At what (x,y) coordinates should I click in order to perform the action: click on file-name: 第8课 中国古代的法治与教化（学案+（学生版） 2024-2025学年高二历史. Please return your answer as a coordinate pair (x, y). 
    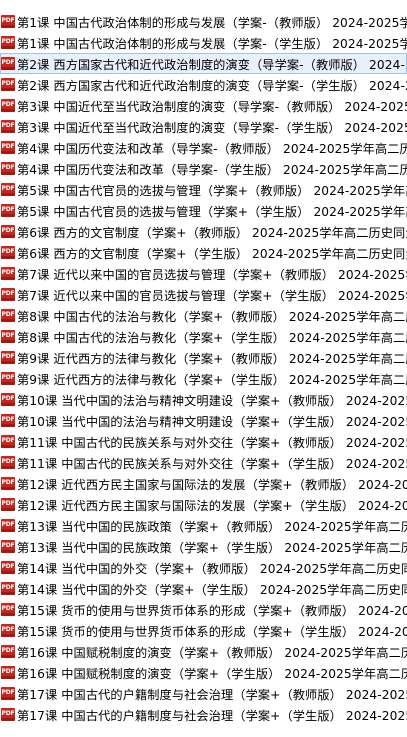
    Looking at the image, I should click on (212, 338).